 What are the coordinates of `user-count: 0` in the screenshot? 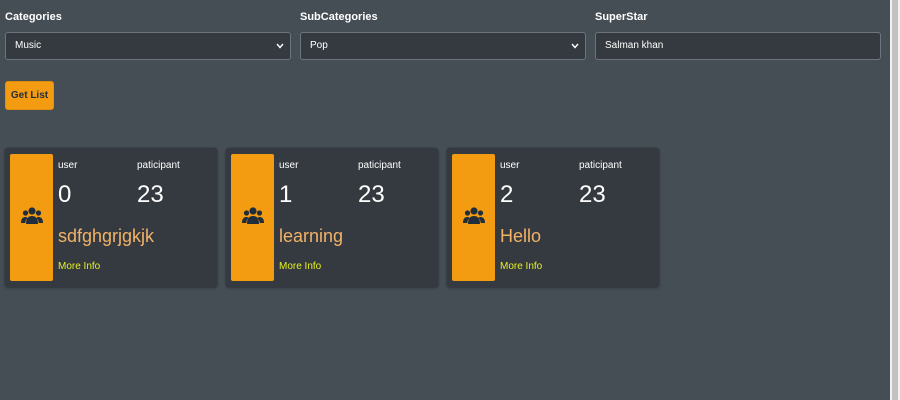 It's located at (65, 194).